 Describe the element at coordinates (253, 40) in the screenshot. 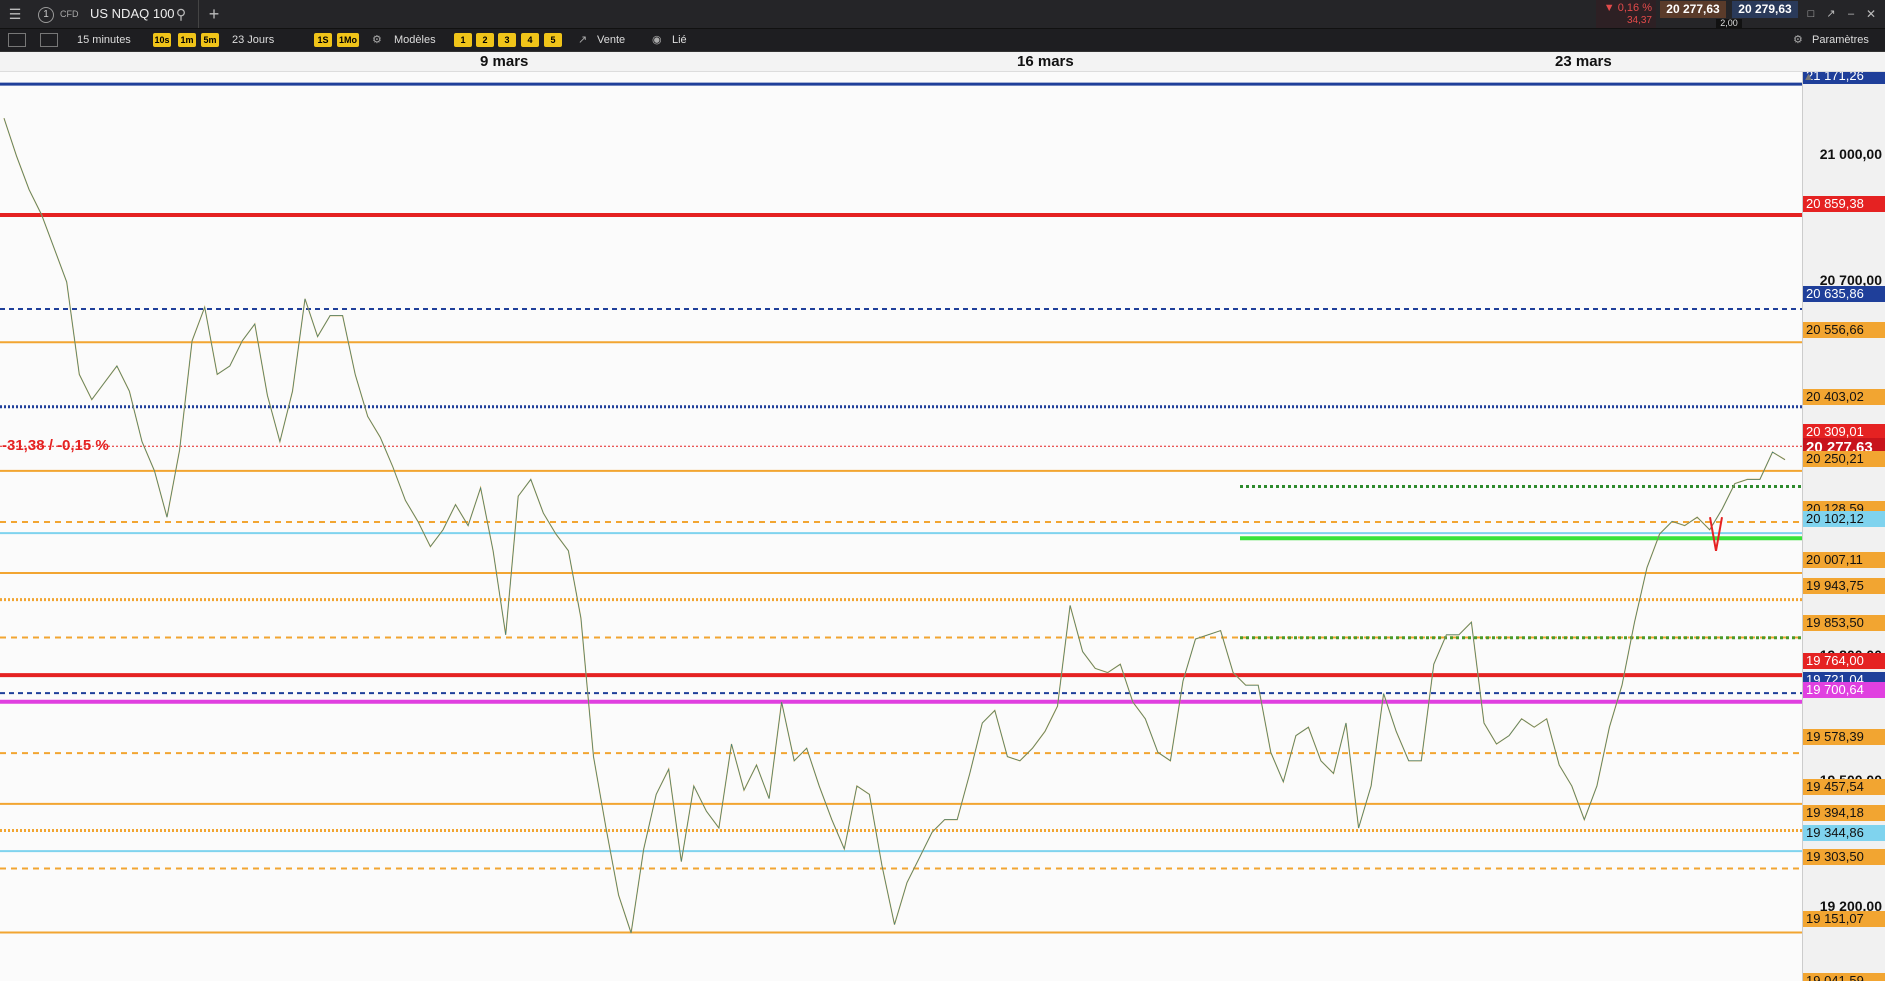

I see `period-select: 23 Jours` at that location.